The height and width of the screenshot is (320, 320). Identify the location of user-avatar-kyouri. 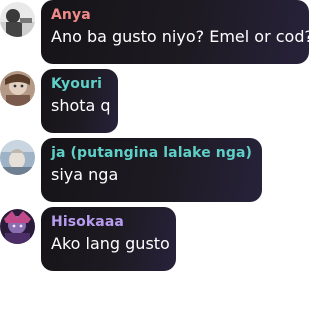
(17, 88).